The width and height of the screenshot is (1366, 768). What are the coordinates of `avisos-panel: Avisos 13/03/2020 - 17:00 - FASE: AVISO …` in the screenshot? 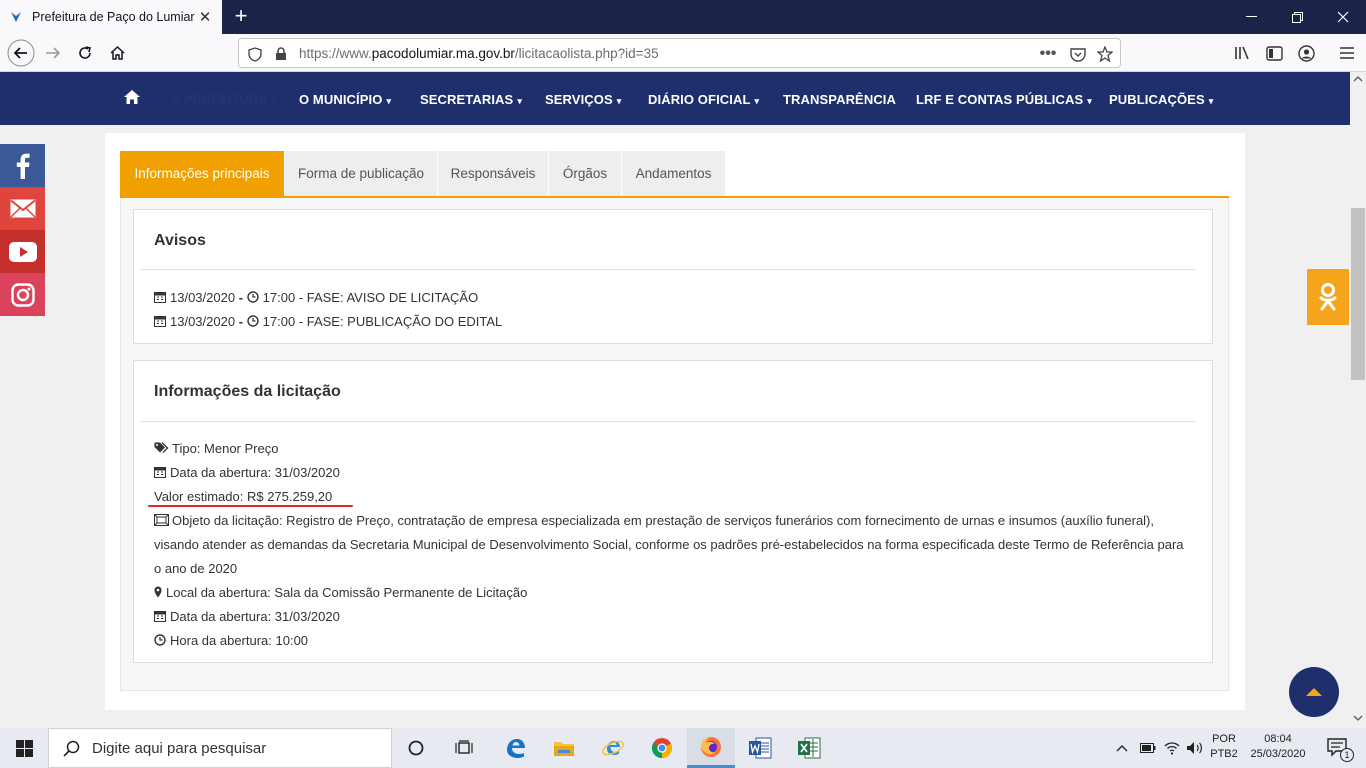 It's located at (673, 276).